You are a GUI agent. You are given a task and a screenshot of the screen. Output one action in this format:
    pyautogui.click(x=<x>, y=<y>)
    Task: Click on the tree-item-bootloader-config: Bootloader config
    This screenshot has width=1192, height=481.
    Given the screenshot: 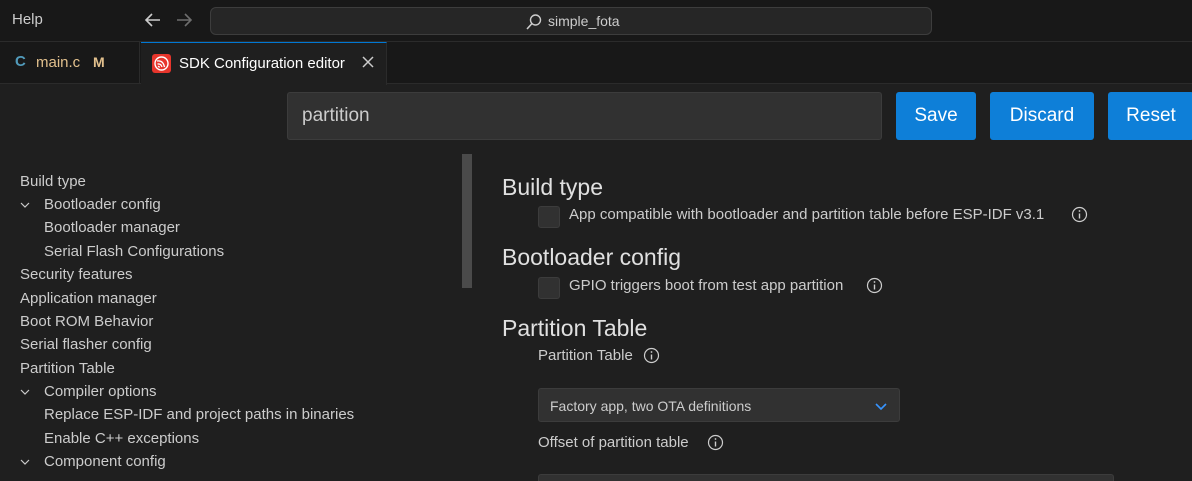 What is the action you would take?
    pyautogui.click(x=102, y=204)
    